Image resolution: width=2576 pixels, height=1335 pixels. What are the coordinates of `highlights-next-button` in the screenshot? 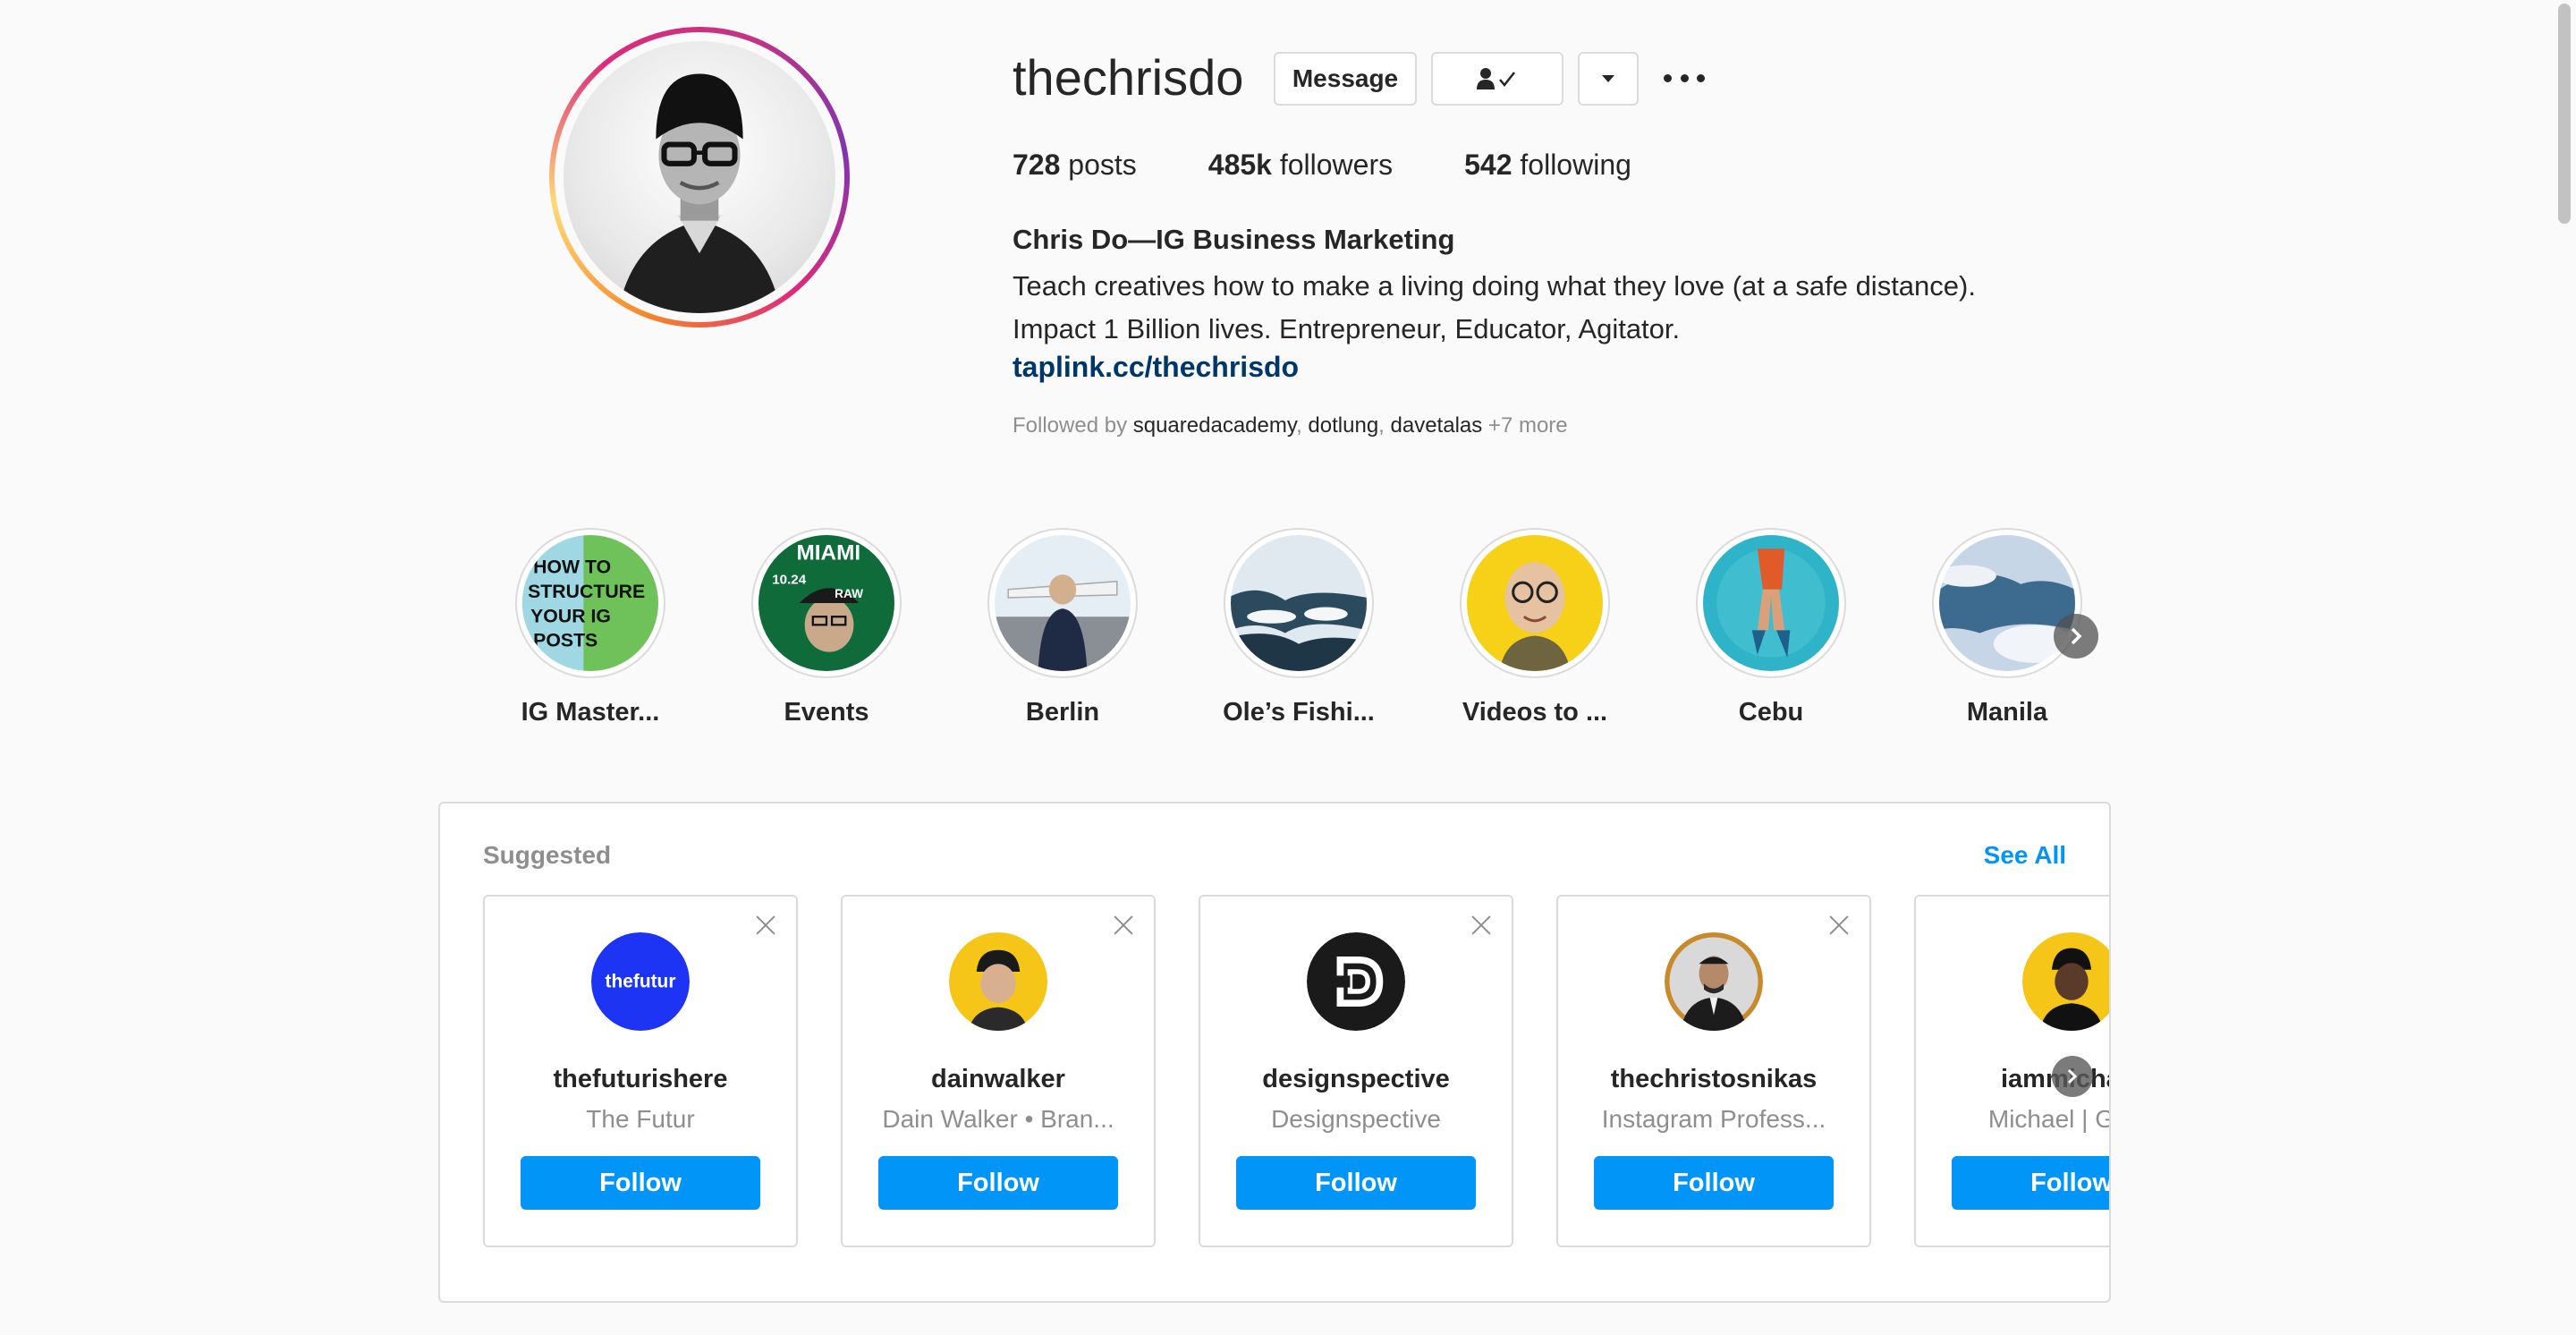 It's located at (2076, 636).